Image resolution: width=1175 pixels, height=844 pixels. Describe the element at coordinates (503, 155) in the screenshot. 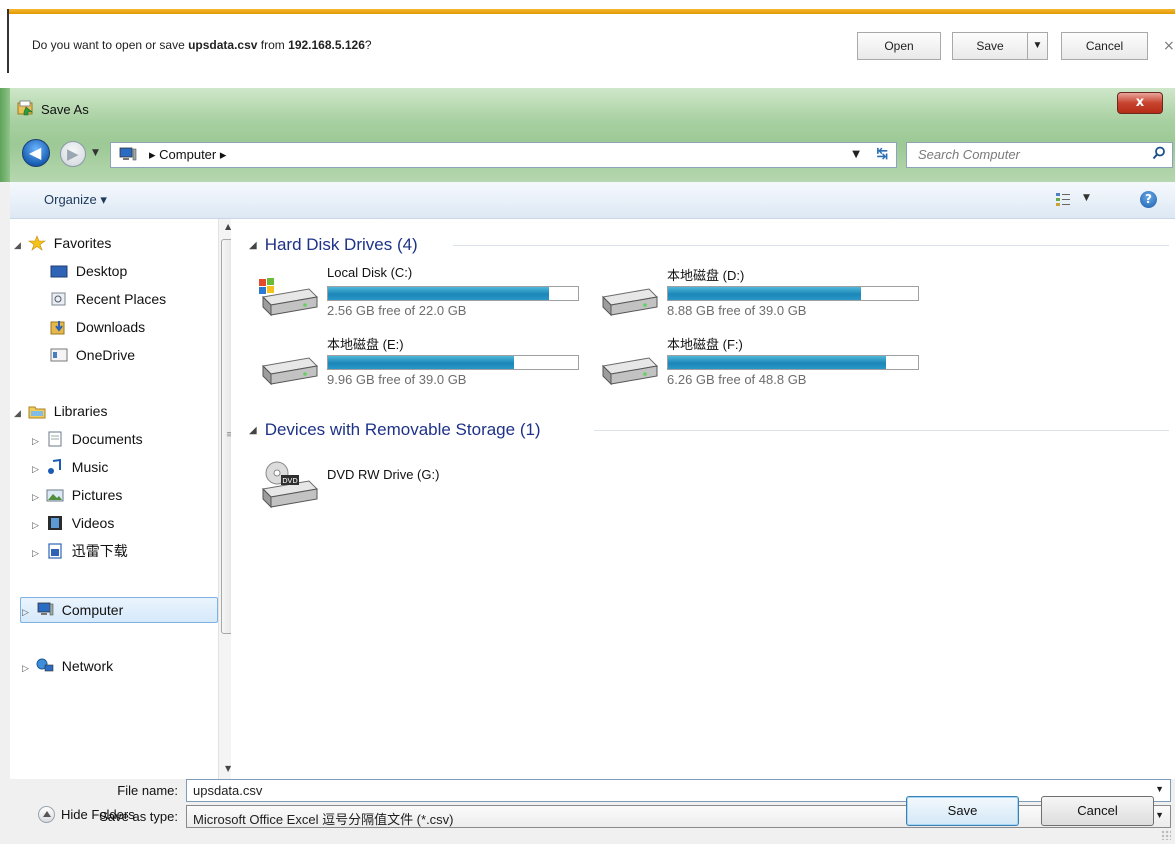

I see `address-bar: ▸ Computer ▸ ▼ ↹` at that location.